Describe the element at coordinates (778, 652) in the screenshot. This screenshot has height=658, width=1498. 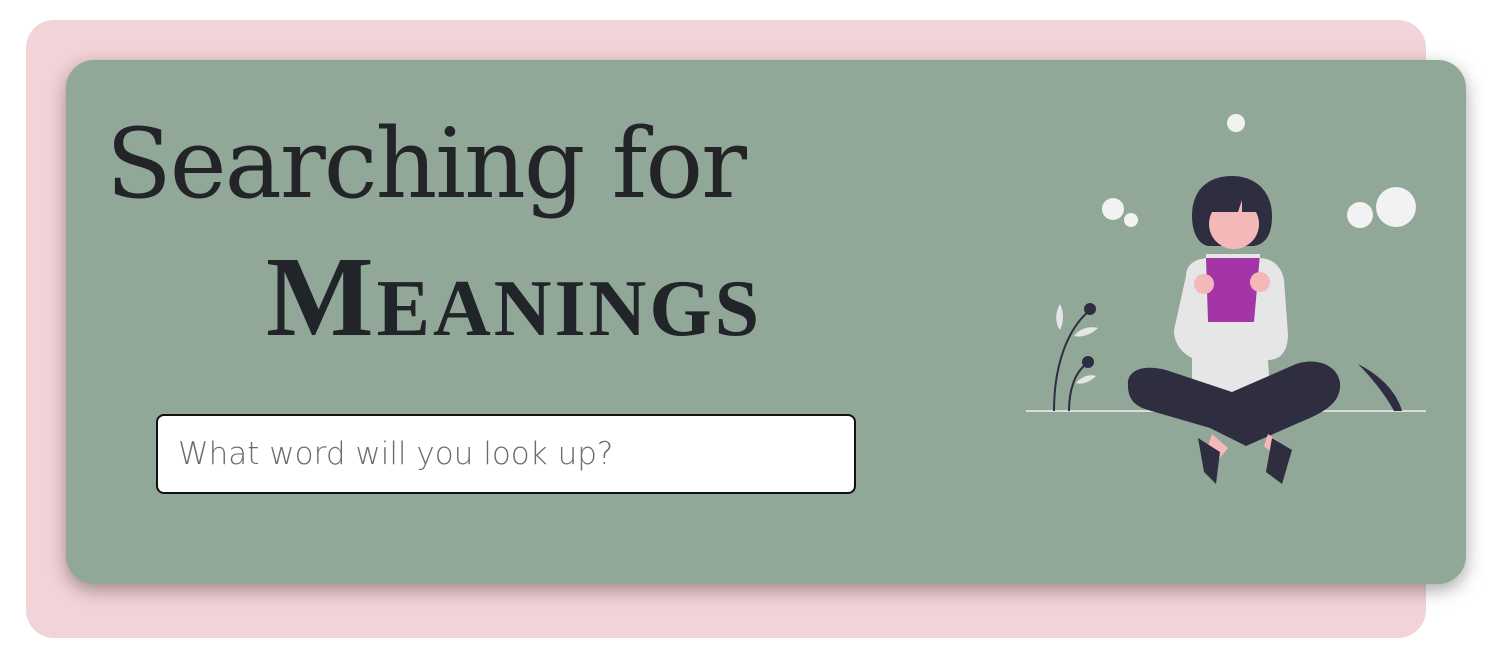
I see `footer-peek` at that location.